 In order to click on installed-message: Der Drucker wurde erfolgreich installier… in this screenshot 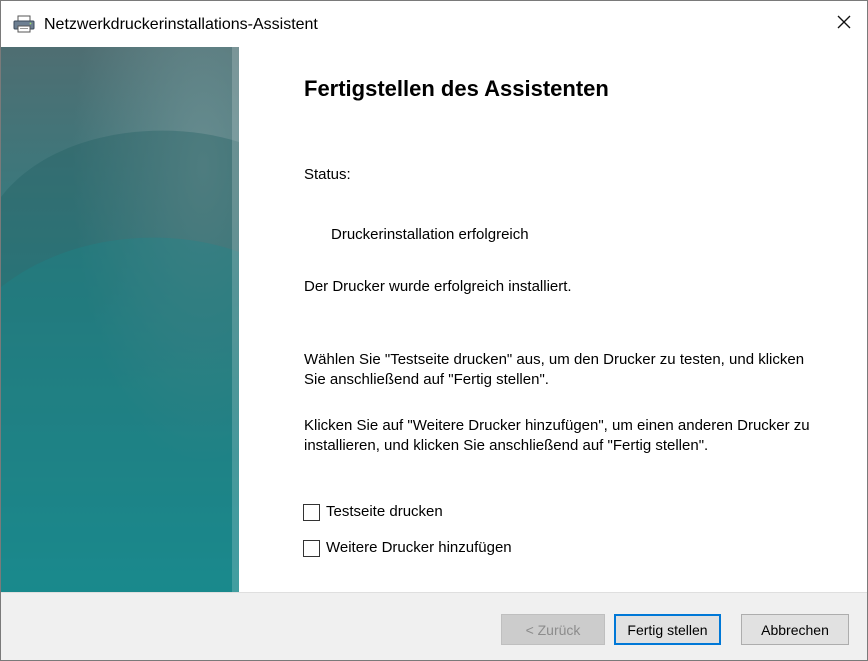, I will do `click(438, 286)`.